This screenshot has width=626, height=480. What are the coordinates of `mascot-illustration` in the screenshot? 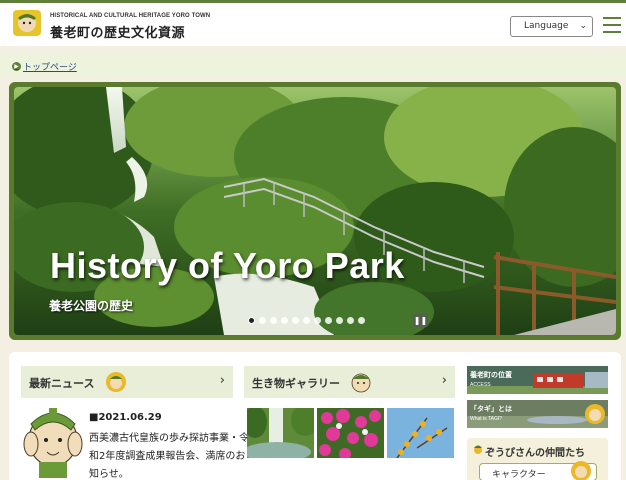 It's located at (53, 442).